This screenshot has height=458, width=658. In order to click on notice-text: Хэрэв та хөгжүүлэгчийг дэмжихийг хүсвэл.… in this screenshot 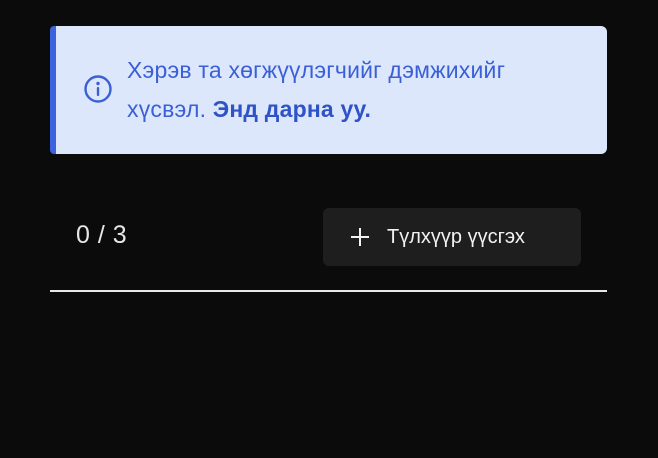, I will do `click(357, 90)`.